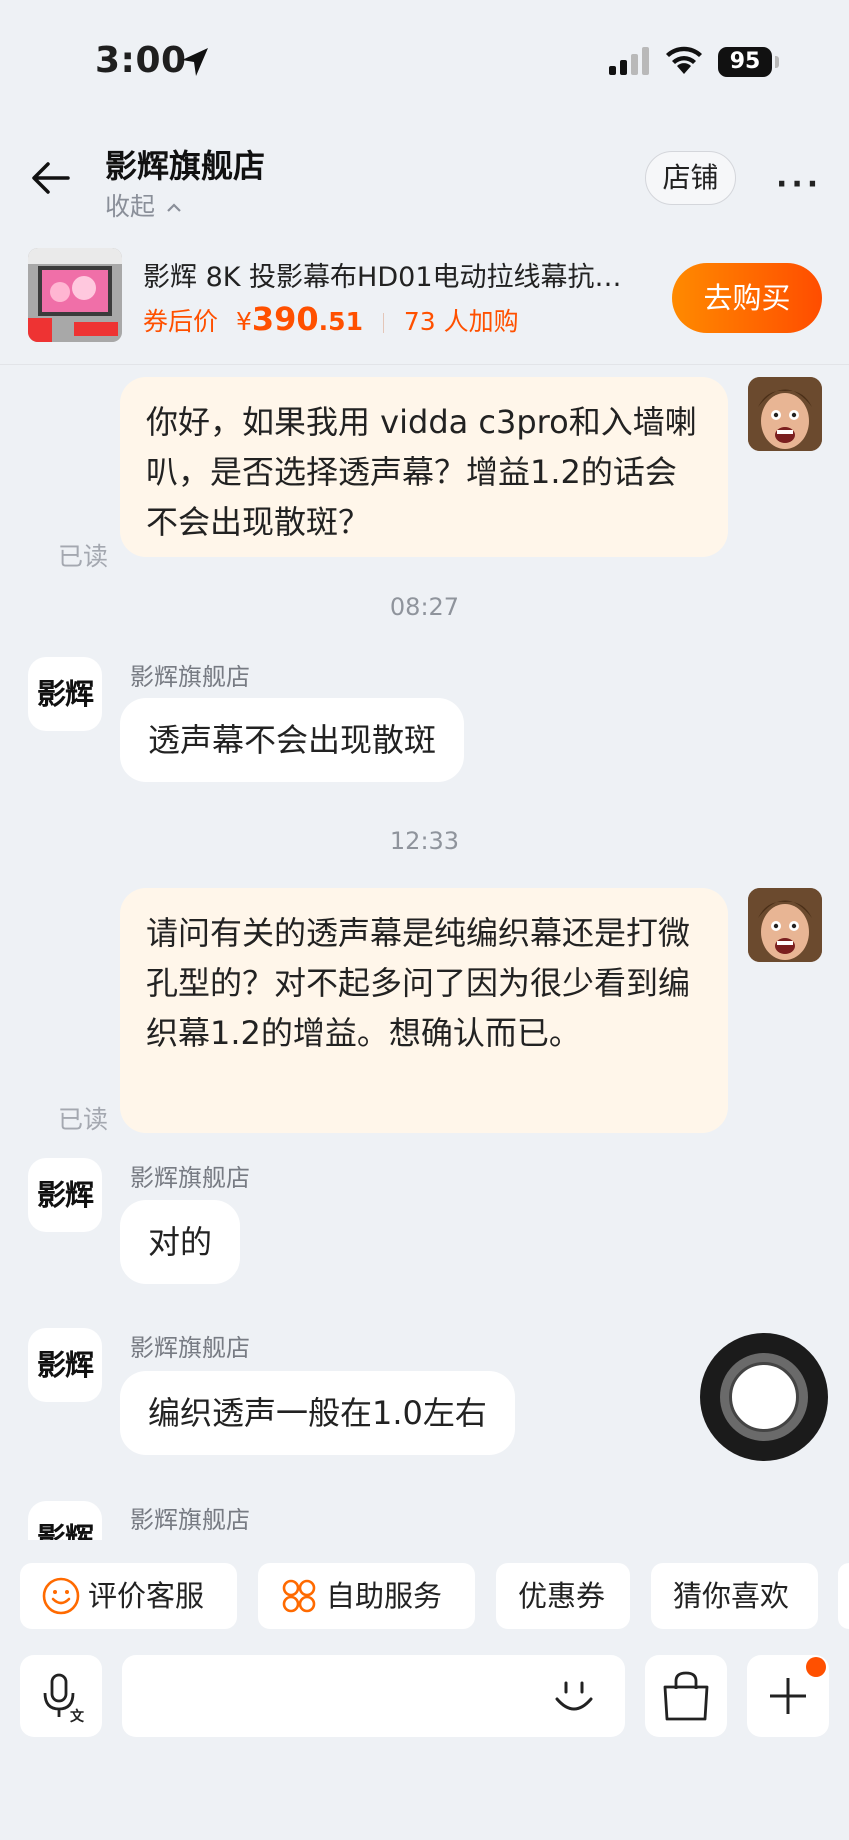 This screenshot has height=1840, width=849. What do you see at coordinates (684, 60) in the screenshot?
I see `wifi-icon` at bounding box center [684, 60].